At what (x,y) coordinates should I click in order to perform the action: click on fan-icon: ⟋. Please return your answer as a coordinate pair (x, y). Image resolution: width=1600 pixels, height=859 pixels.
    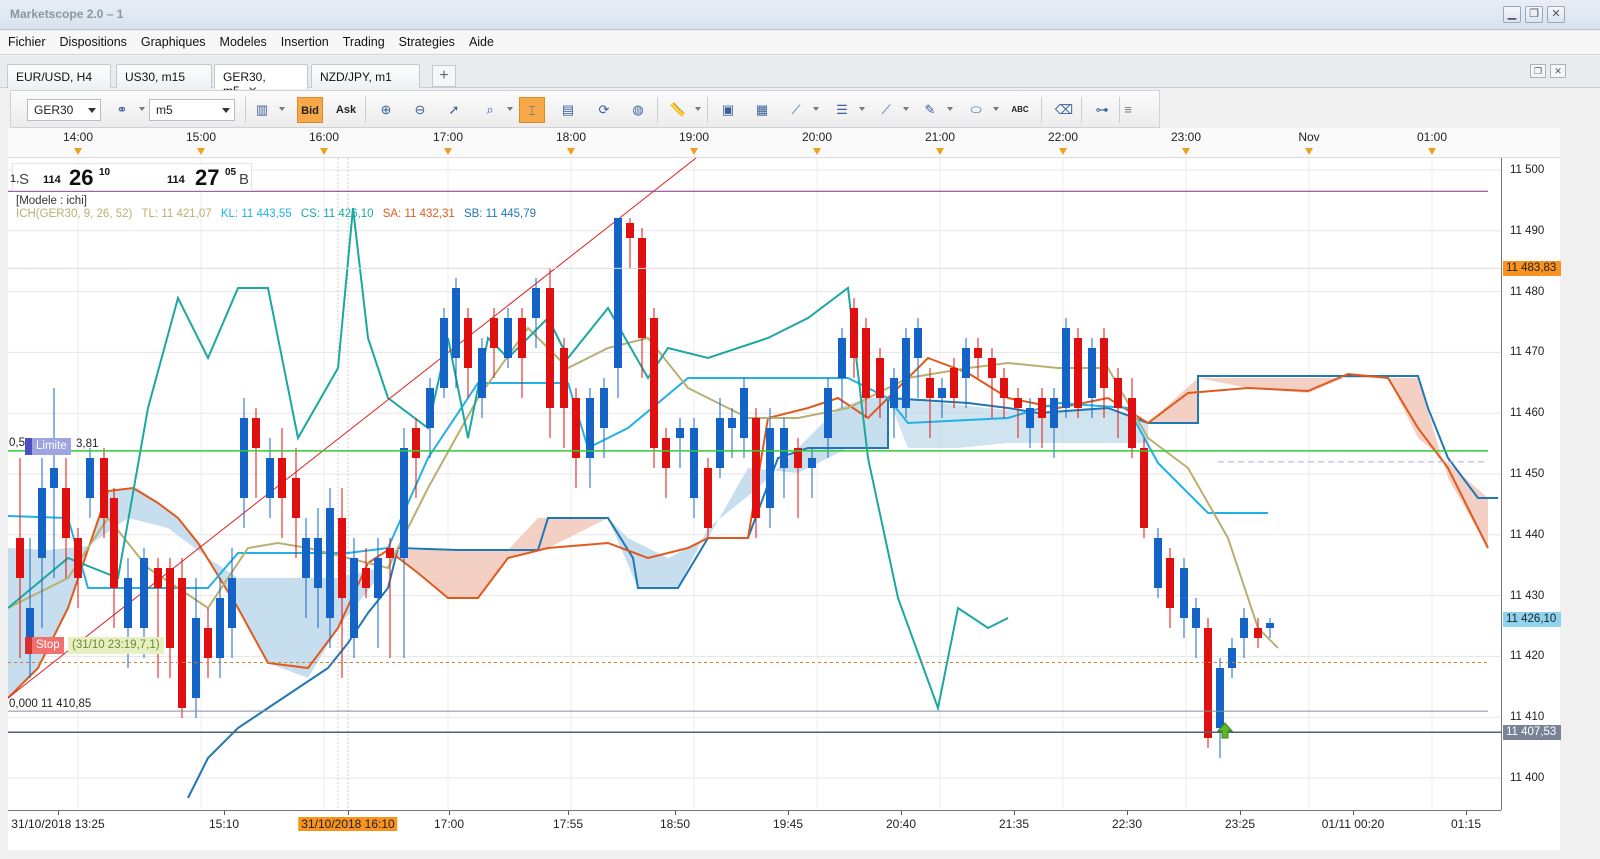
    Looking at the image, I should click on (886, 110).